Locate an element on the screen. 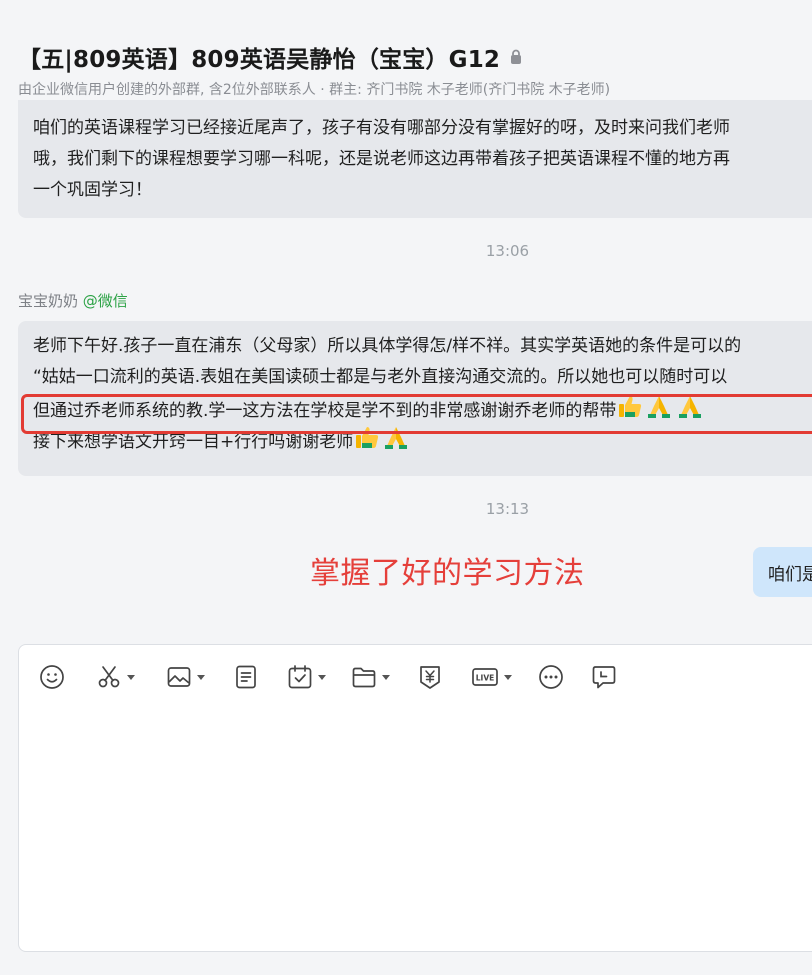 The height and width of the screenshot is (975, 812). image-icon is located at coordinates (179, 677).